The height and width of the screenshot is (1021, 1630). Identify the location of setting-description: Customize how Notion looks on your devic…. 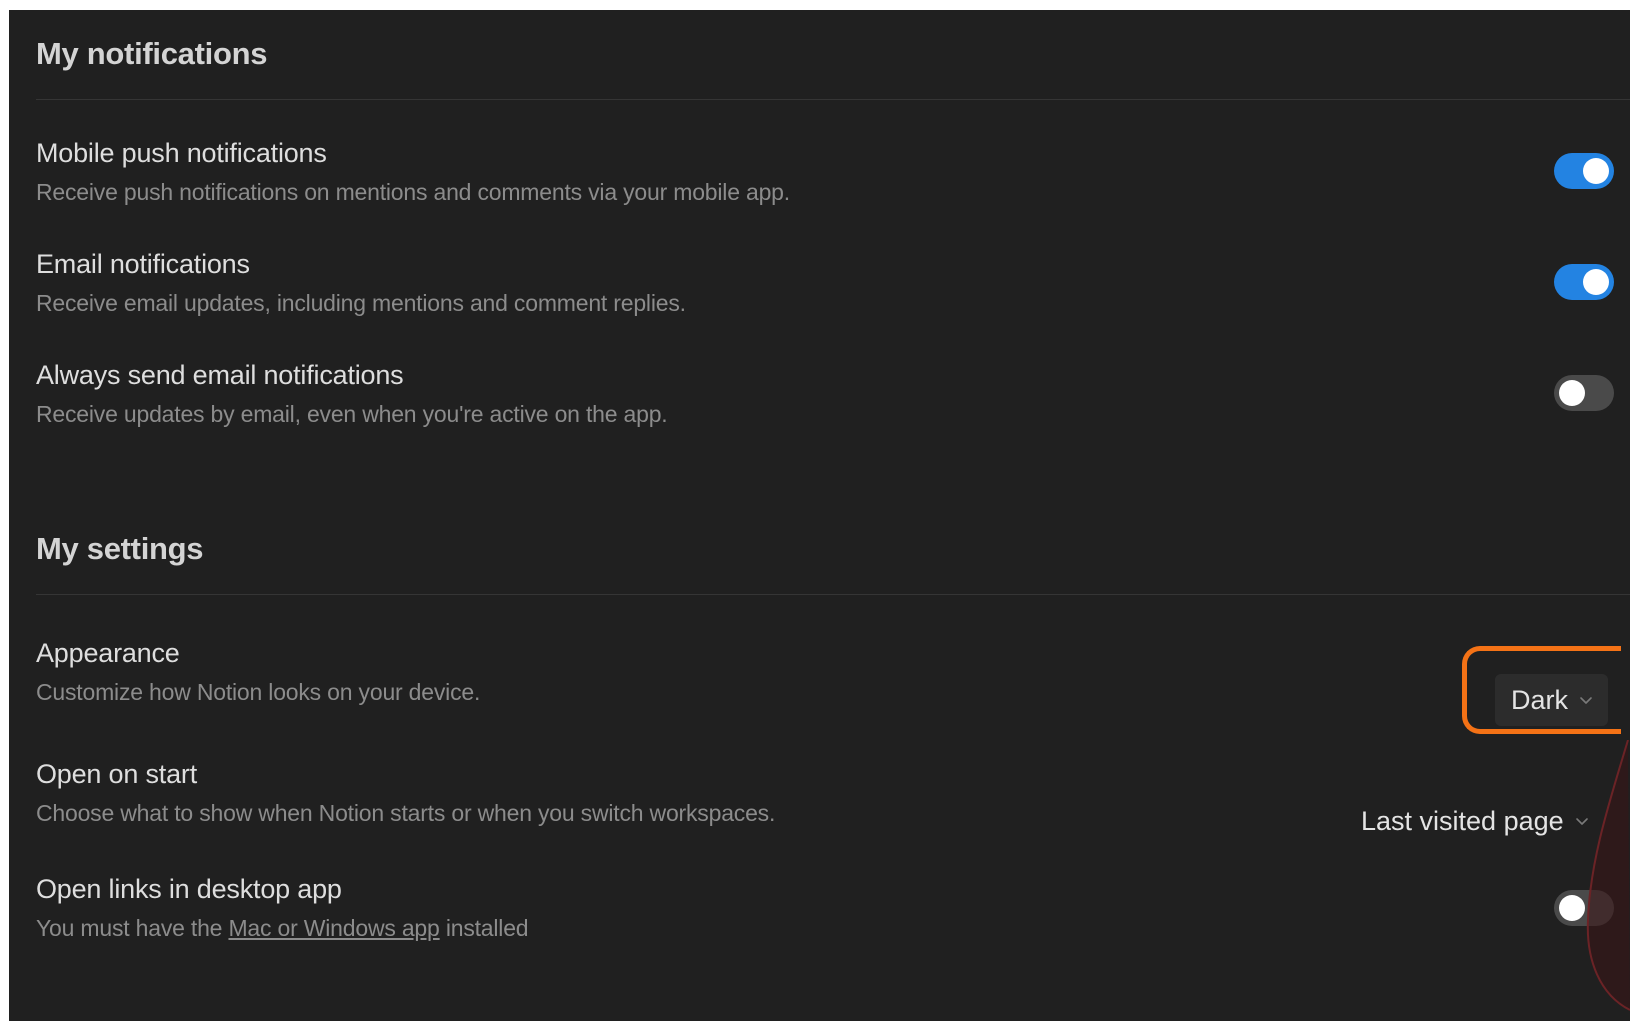
(258, 692).